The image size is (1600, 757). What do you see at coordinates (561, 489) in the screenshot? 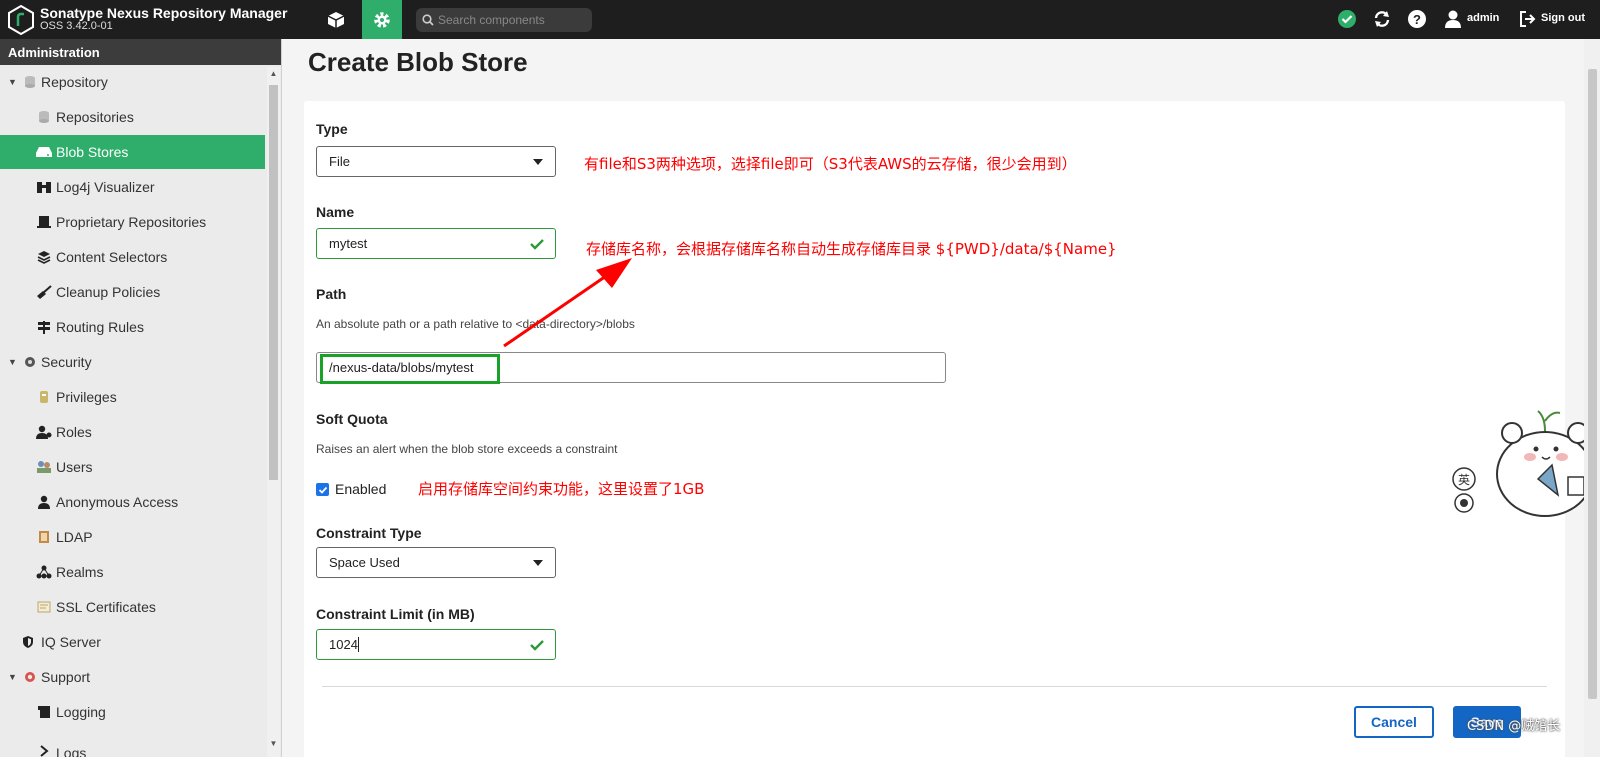
I see `quota-annotation: 启用存储库空间约束功能，这里设置了1GB` at bounding box center [561, 489].